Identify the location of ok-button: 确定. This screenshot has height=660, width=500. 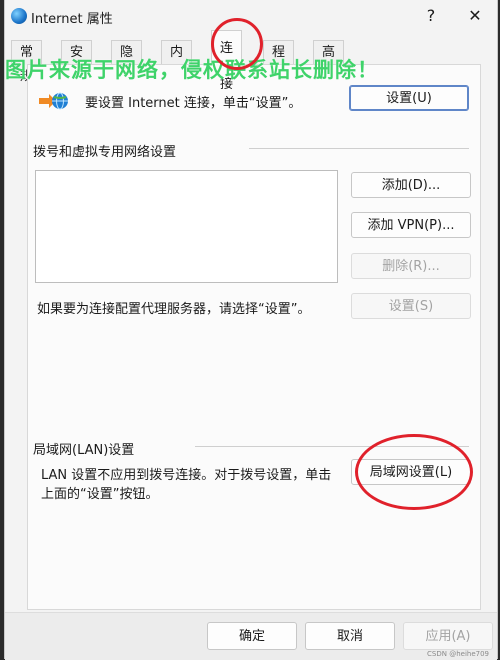
(252, 636).